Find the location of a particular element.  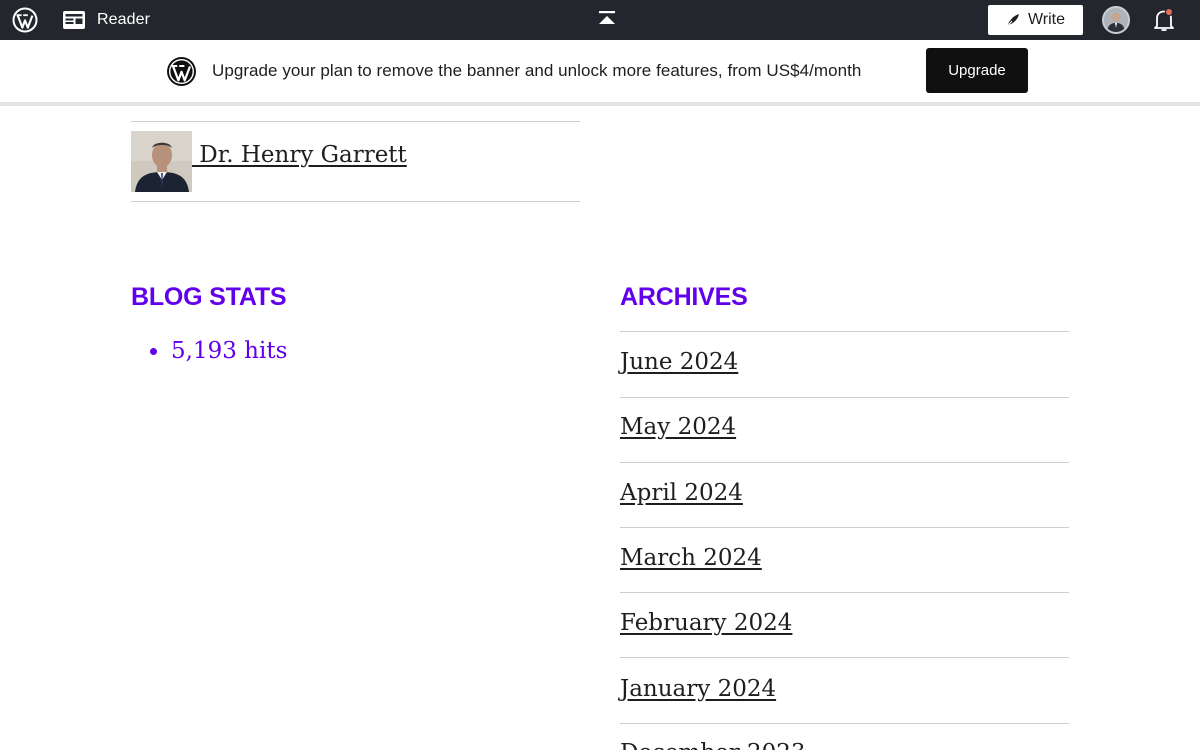

user-avatar is located at coordinates (1116, 20).